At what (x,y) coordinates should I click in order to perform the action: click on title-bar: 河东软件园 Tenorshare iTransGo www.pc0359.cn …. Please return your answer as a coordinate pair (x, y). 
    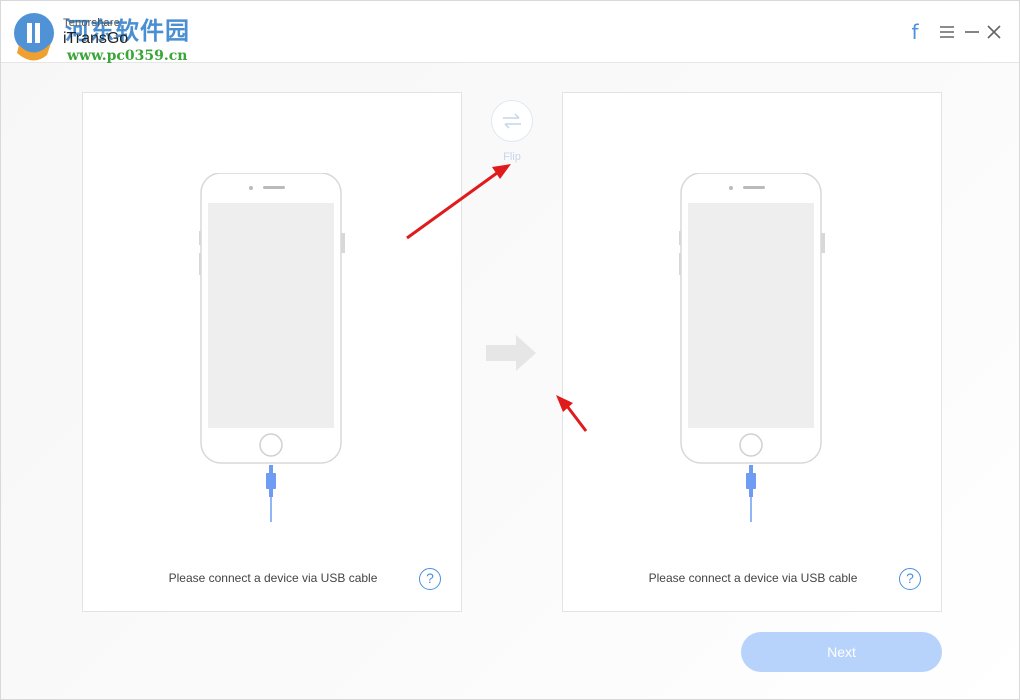
    Looking at the image, I should click on (510, 32).